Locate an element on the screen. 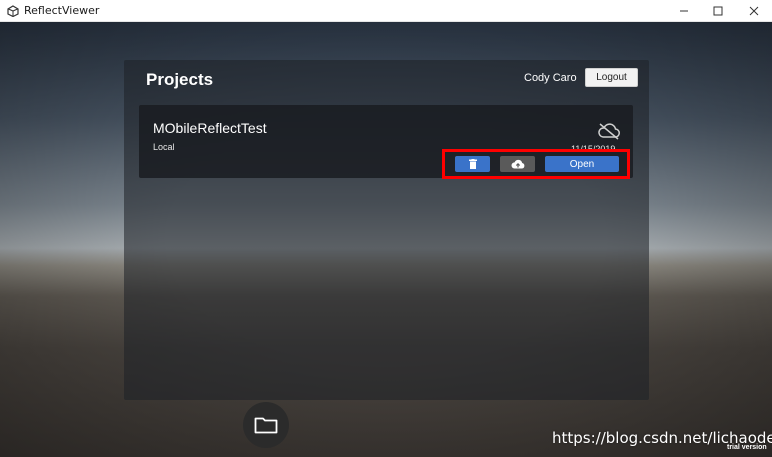 The image size is (772, 457). panel-title: Projects is located at coordinates (180, 79).